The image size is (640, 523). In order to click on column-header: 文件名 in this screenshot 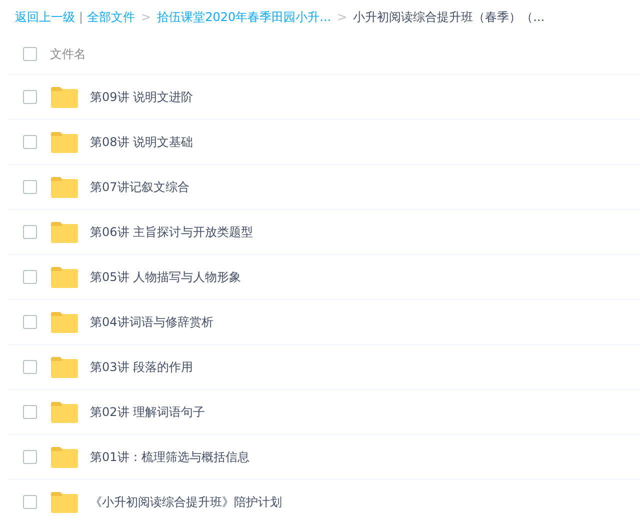, I will do `click(68, 54)`.